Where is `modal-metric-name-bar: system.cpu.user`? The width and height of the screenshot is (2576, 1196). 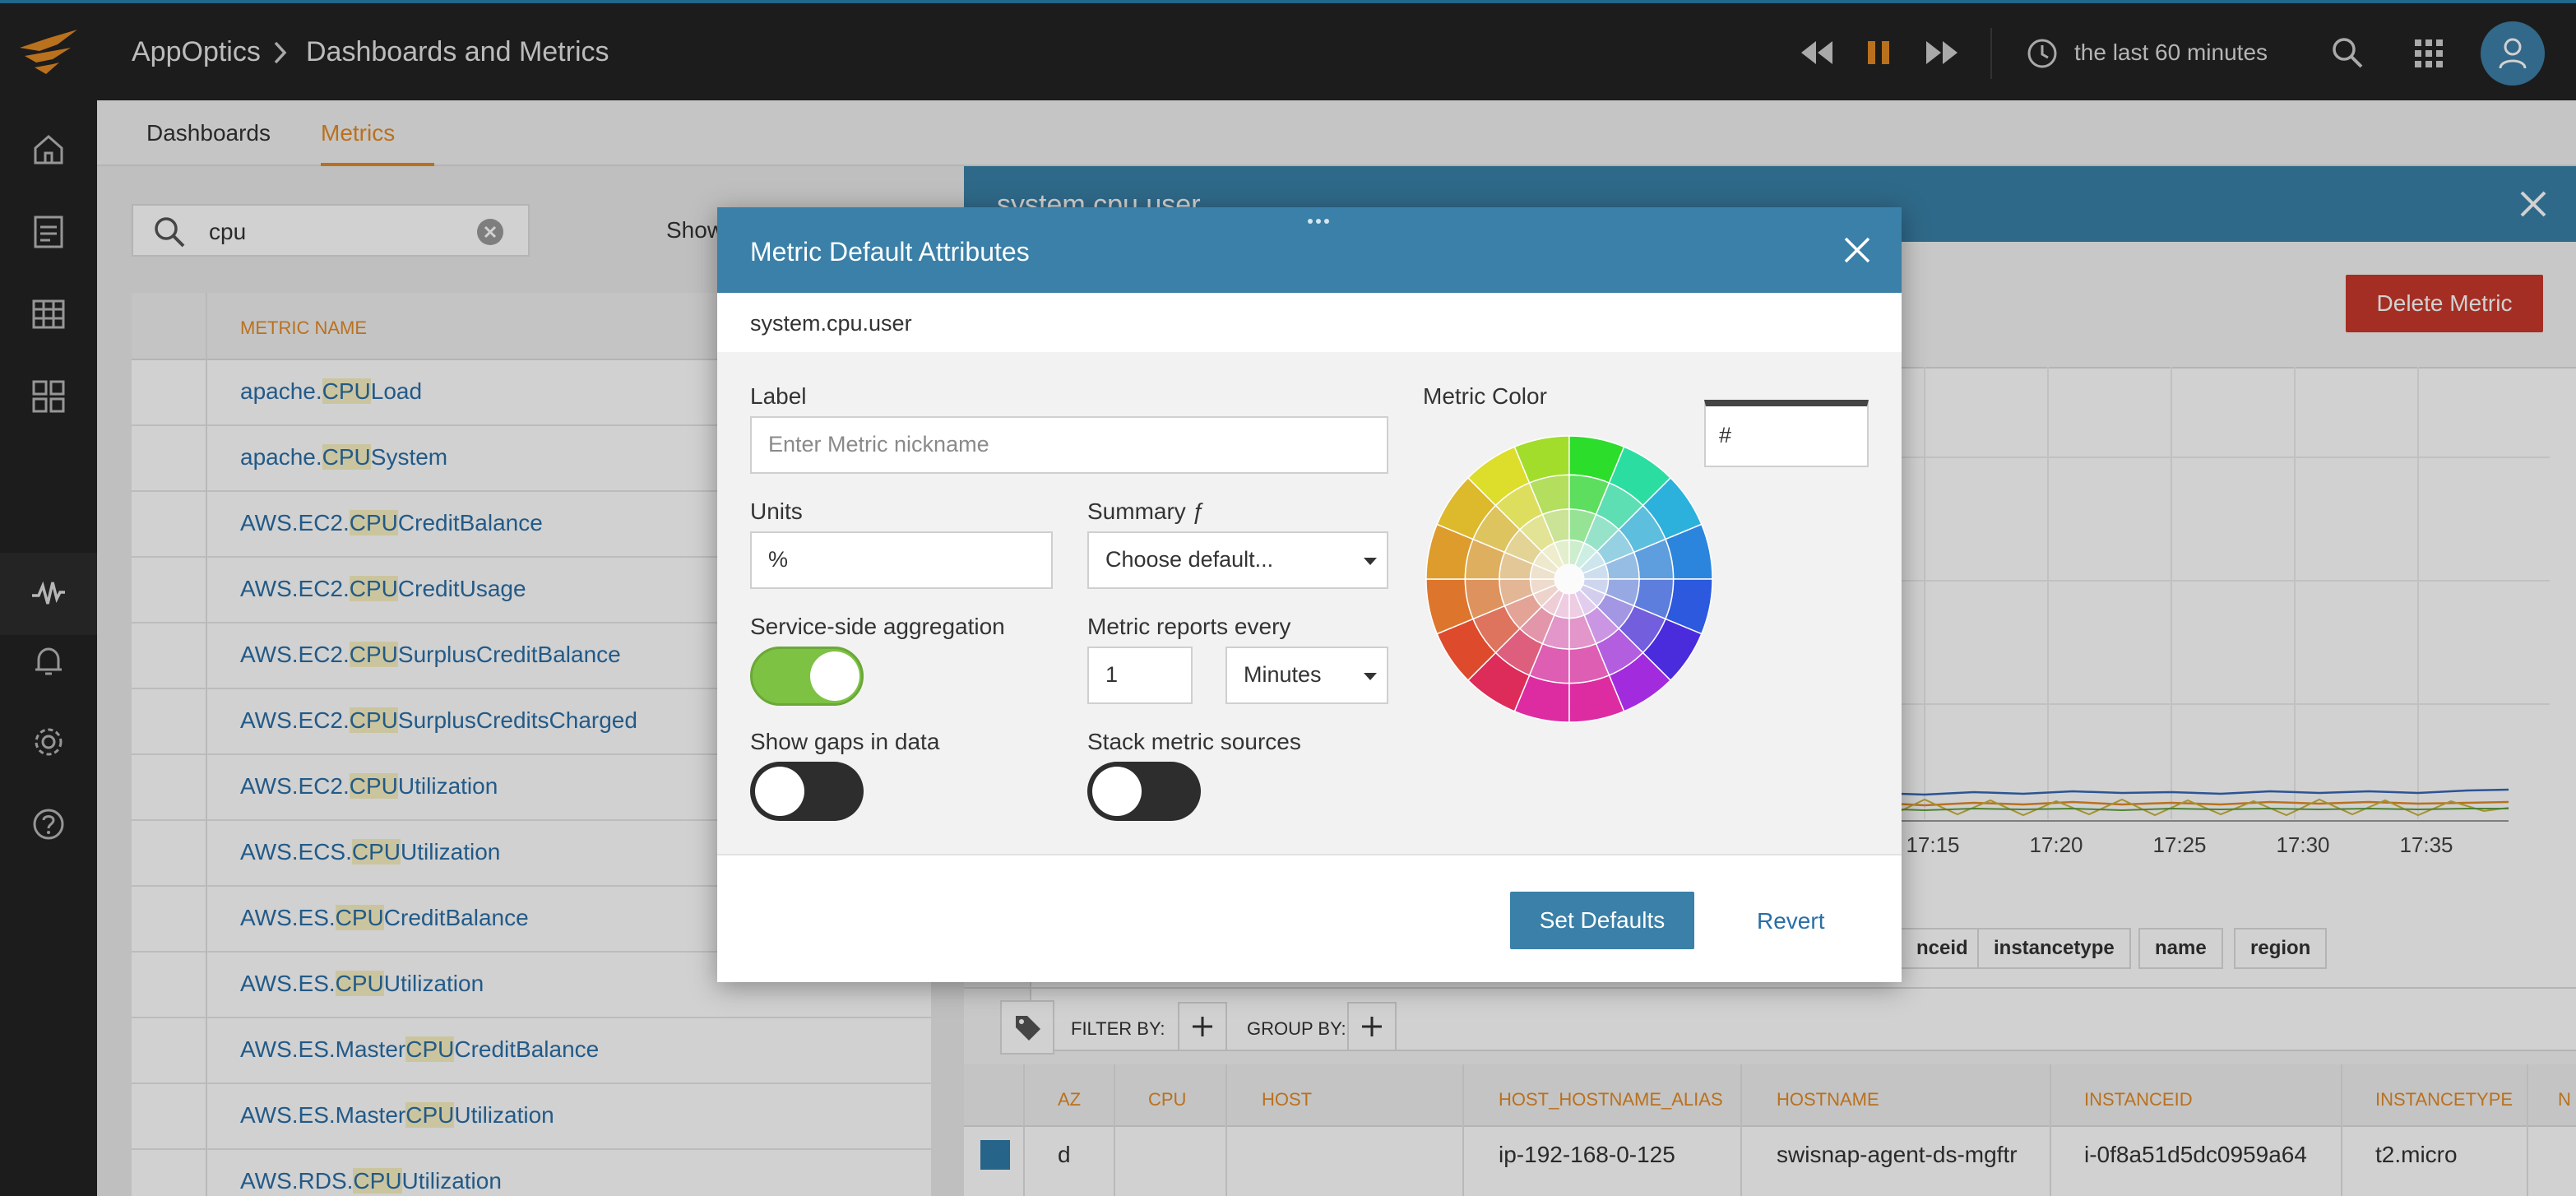 modal-metric-name-bar: system.cpu.user is located at coordinates (1310, 322).